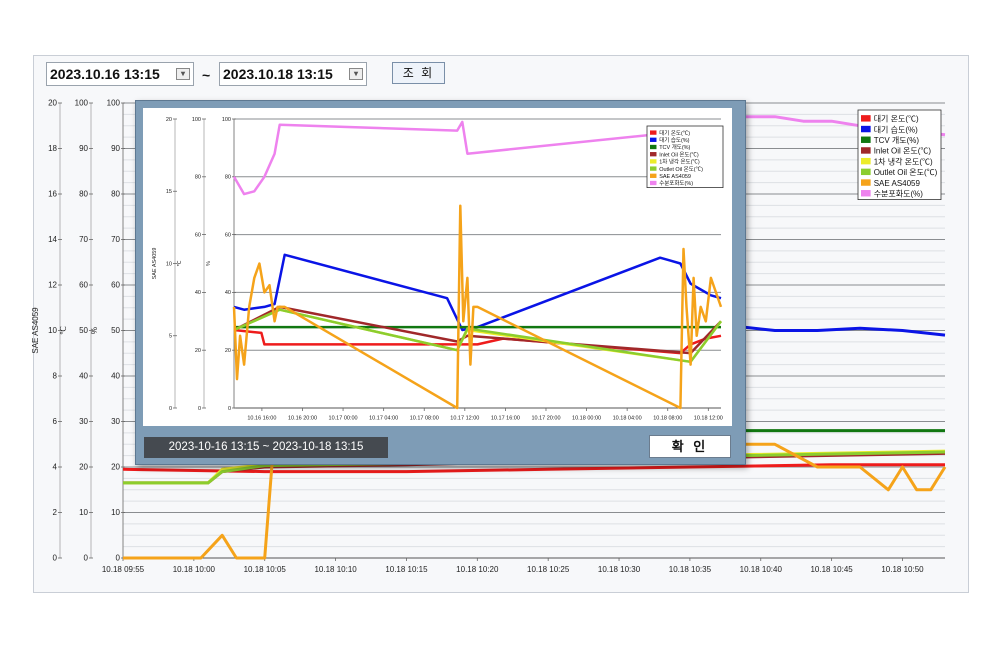 Image resolution: width=1000 pixels, height=650 pixels. What do you see at coordinates (667, 419) in the screenshot?
I see `x-tick-label: 10.18 08:00` at bounding box center [667, 419].